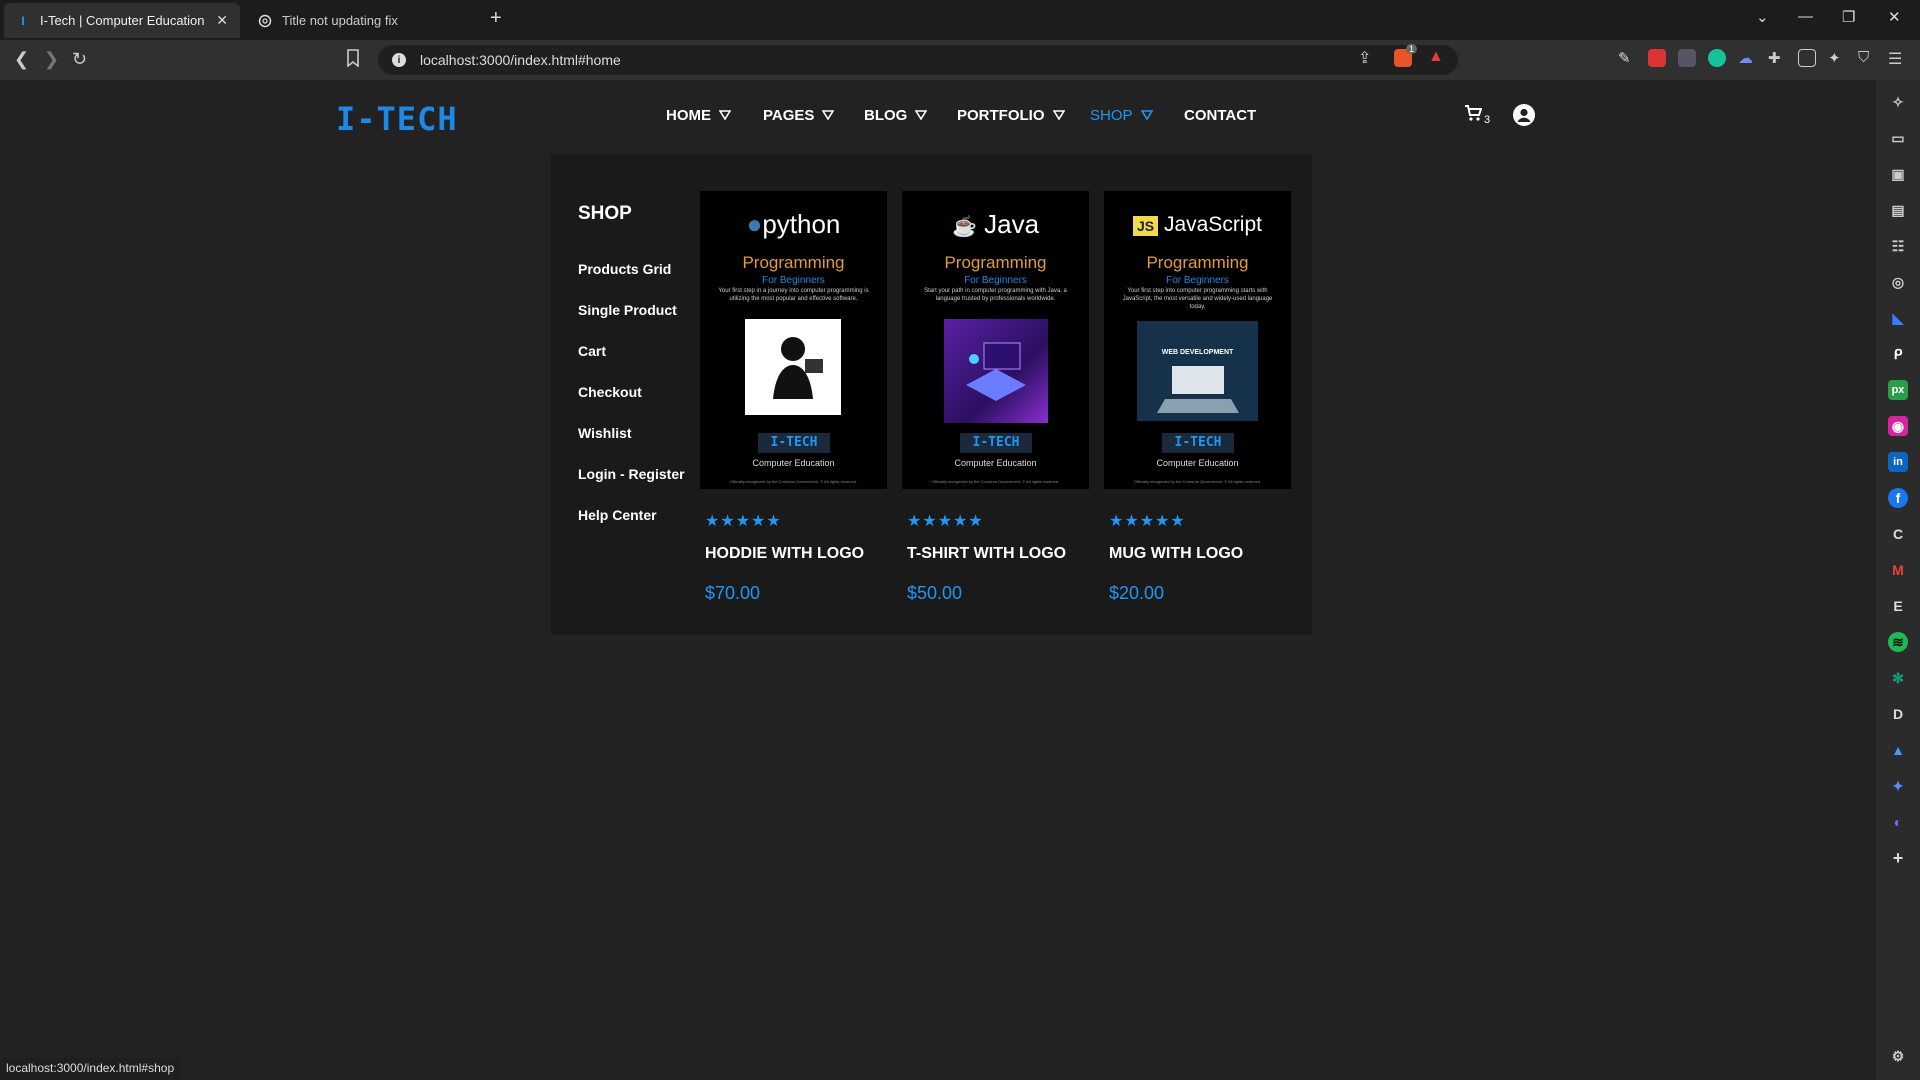  I want to click on spotify-icon: ≋, so click(1898, 642).